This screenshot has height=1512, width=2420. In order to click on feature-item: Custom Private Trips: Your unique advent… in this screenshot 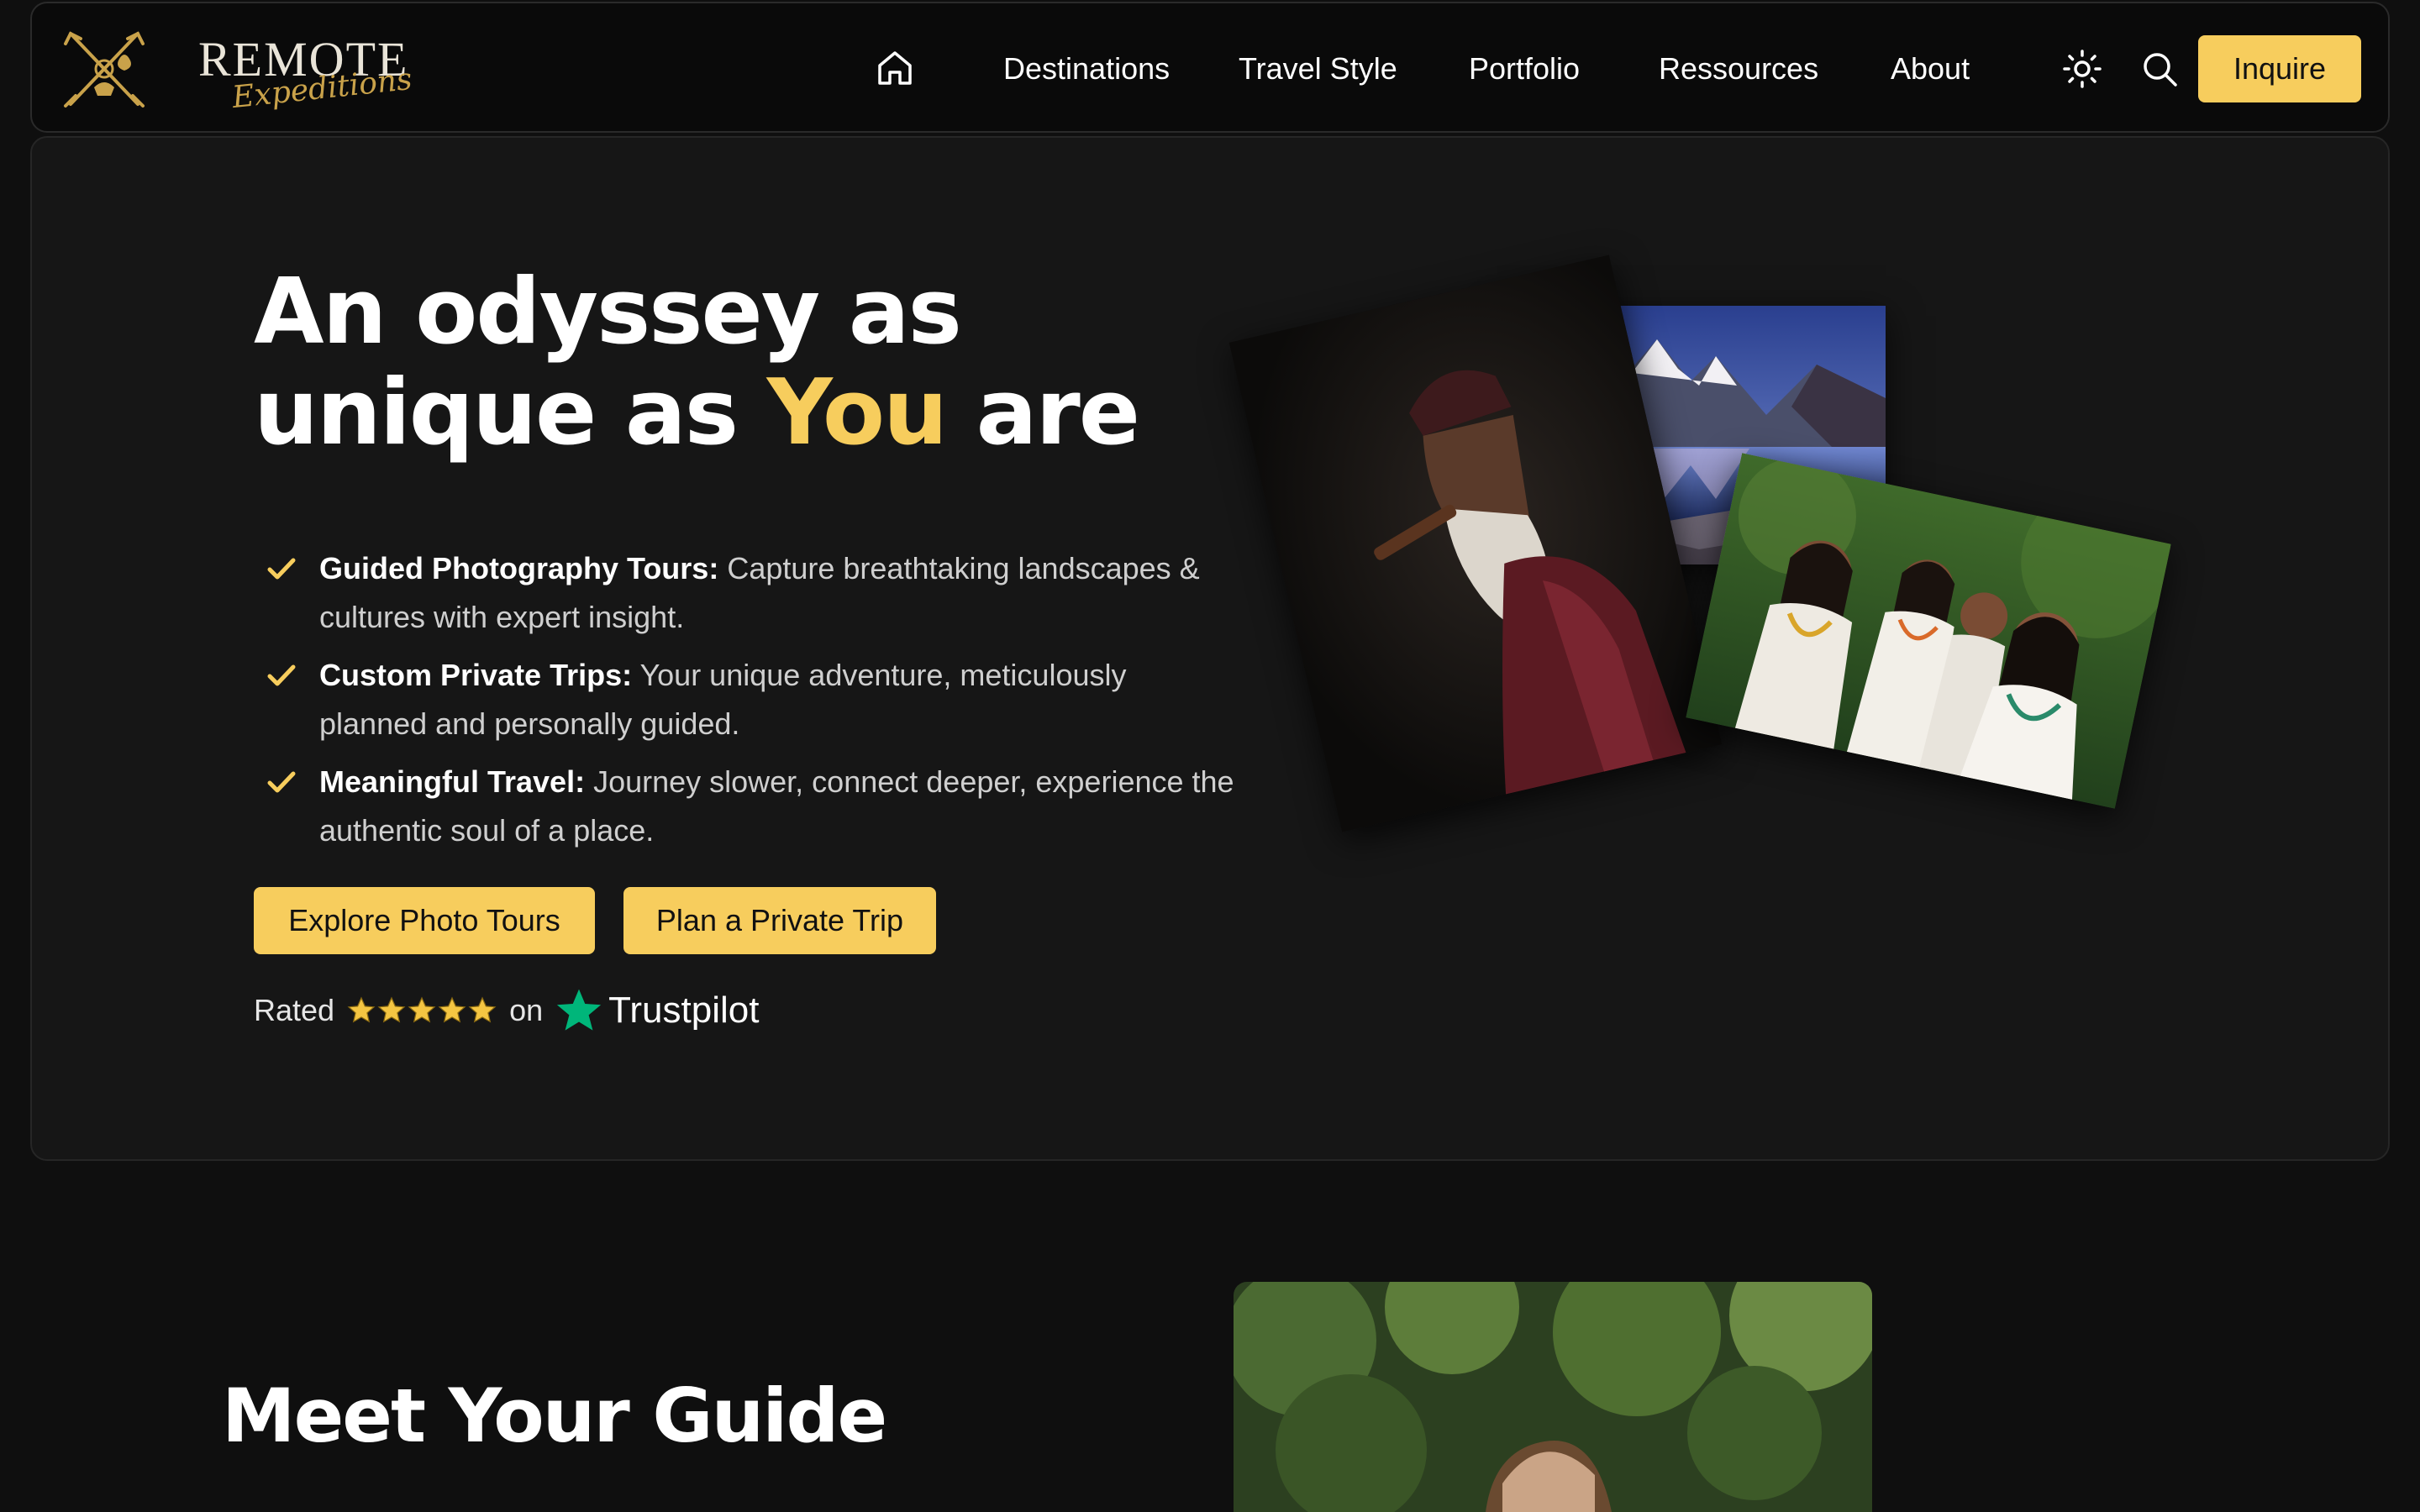, I will do `click(754, 699)`.